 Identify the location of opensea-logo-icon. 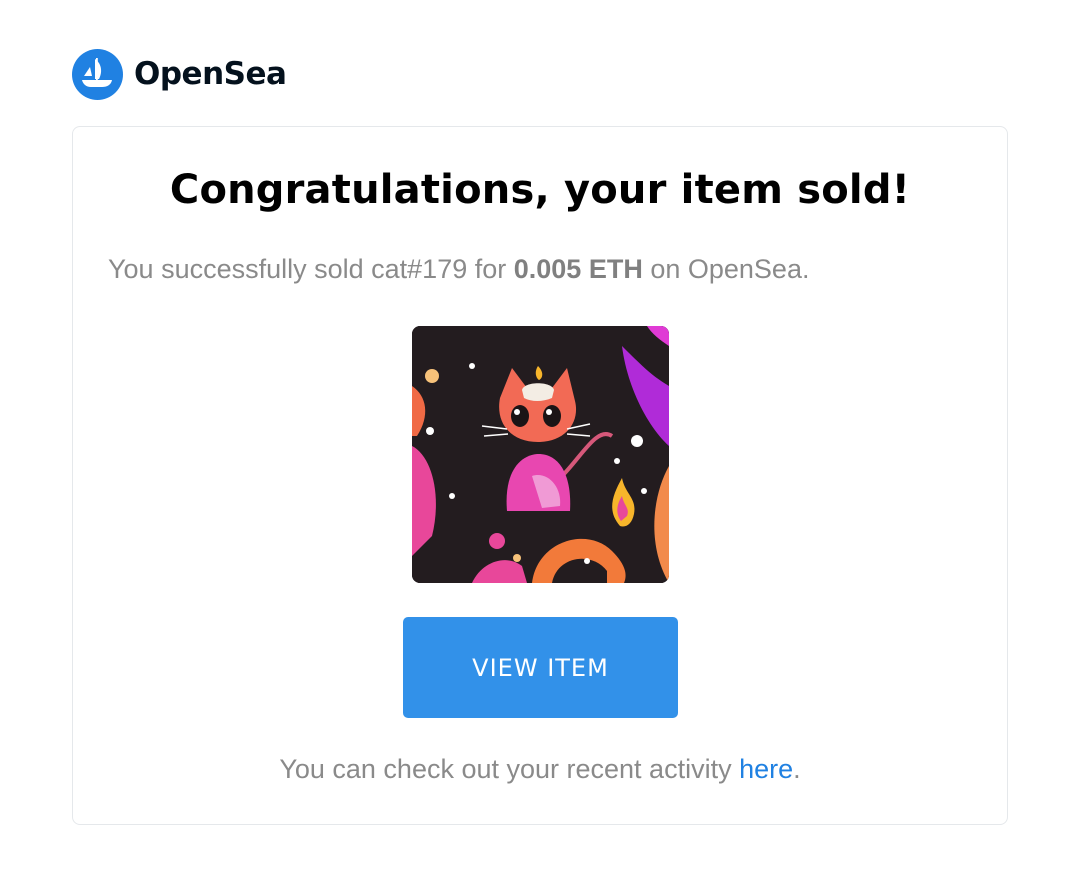
(97, 74).